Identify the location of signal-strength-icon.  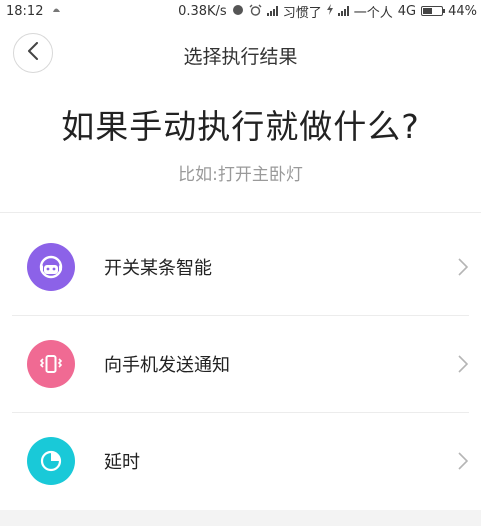
(272, 11).